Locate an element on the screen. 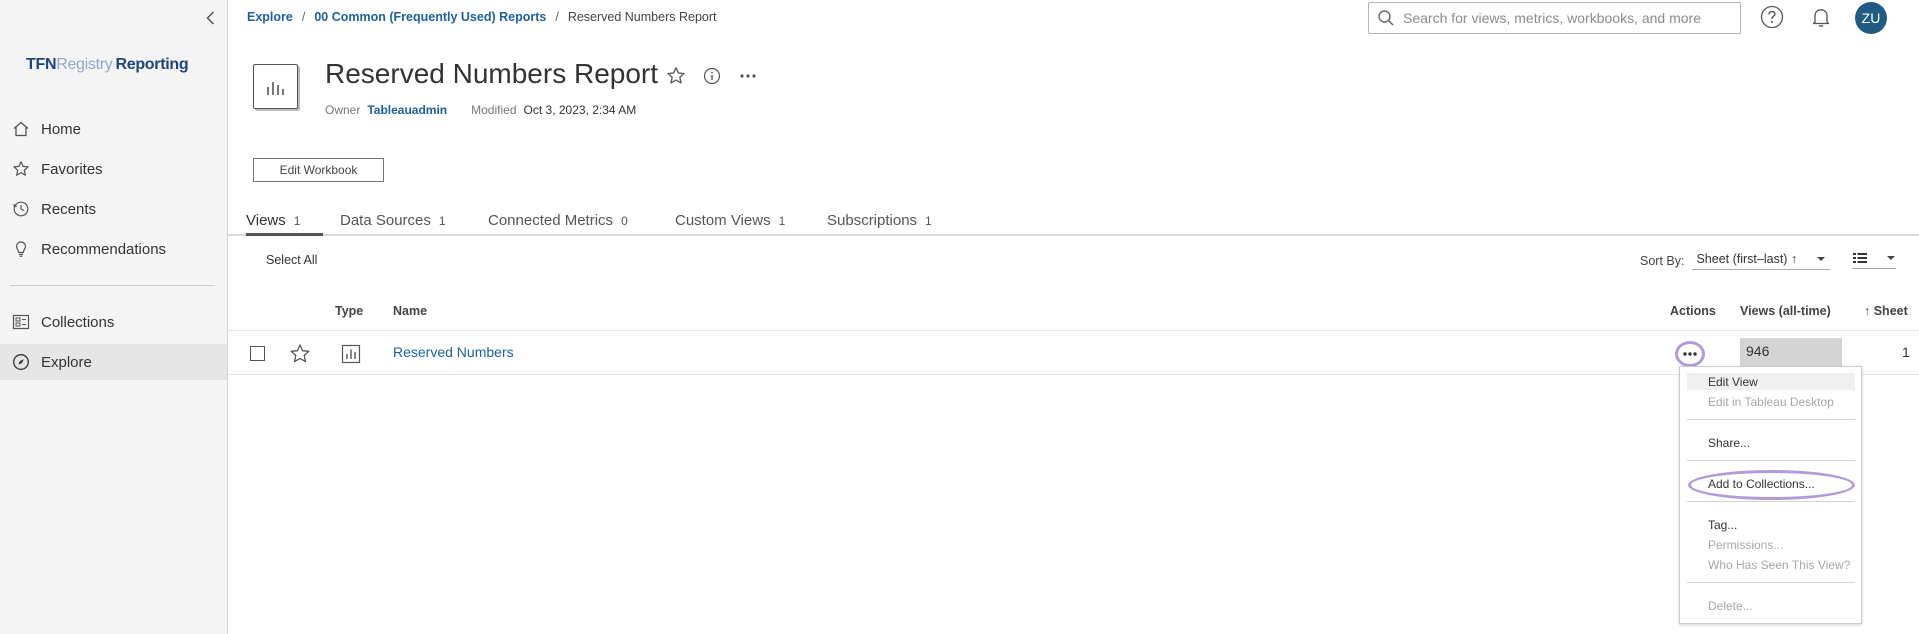 The image size is (1919, 634). modified-value: Oct 3, 2023, 2:34 AM is located at coordinates (580, 110).